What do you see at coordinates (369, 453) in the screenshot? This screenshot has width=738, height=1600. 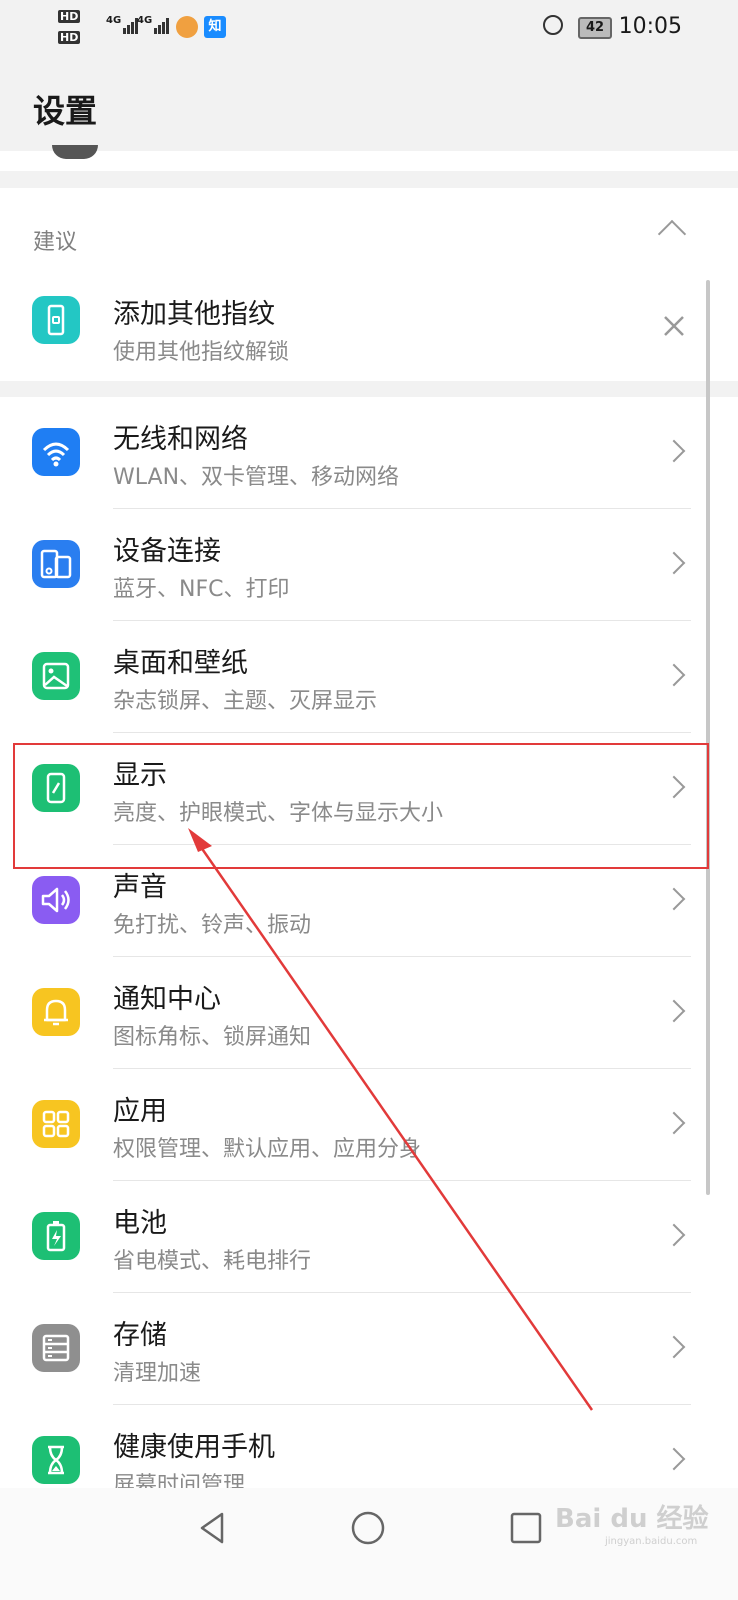 I see `settings-item-wireless: 无线和网络 WLAN、双卡管理、移动网络` at bounding box center [369, 453].